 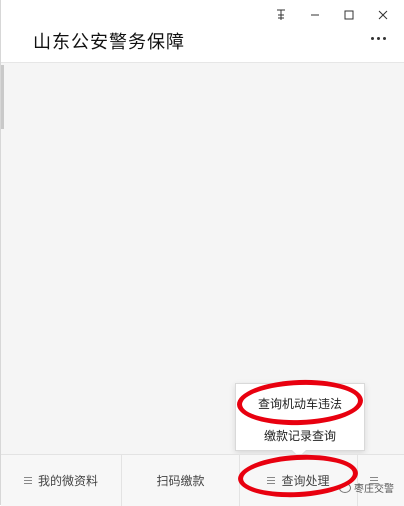 What do you see at coordinates (67, 481) in the screenshot?
I see `menu-tab-label: 我的微资料` at bounding box center [67, 481].